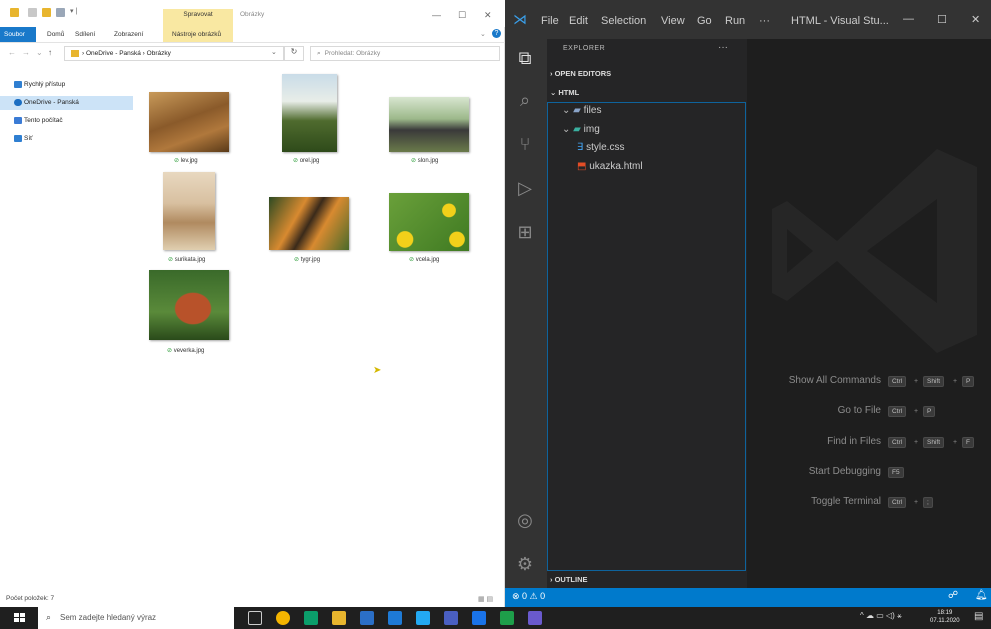  I want to click on extensions-icon: ⊞, so click(525, 232).